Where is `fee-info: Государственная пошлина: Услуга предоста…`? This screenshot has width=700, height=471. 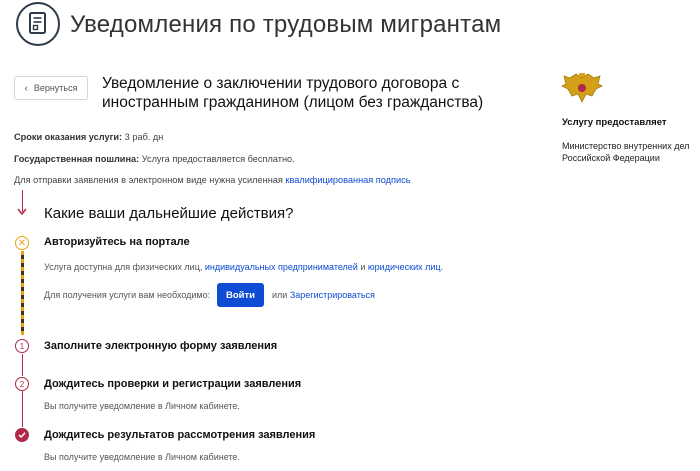 fee-info: Государственная пошлина: Услуга предоста… is located at coordinates (154, 159).